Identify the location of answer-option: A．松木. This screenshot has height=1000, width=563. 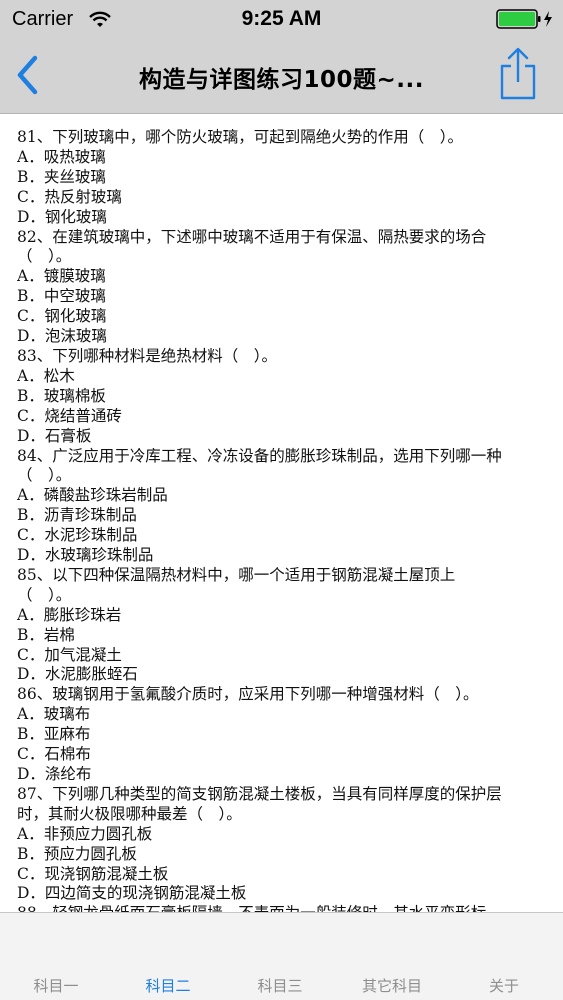
(46, 375).